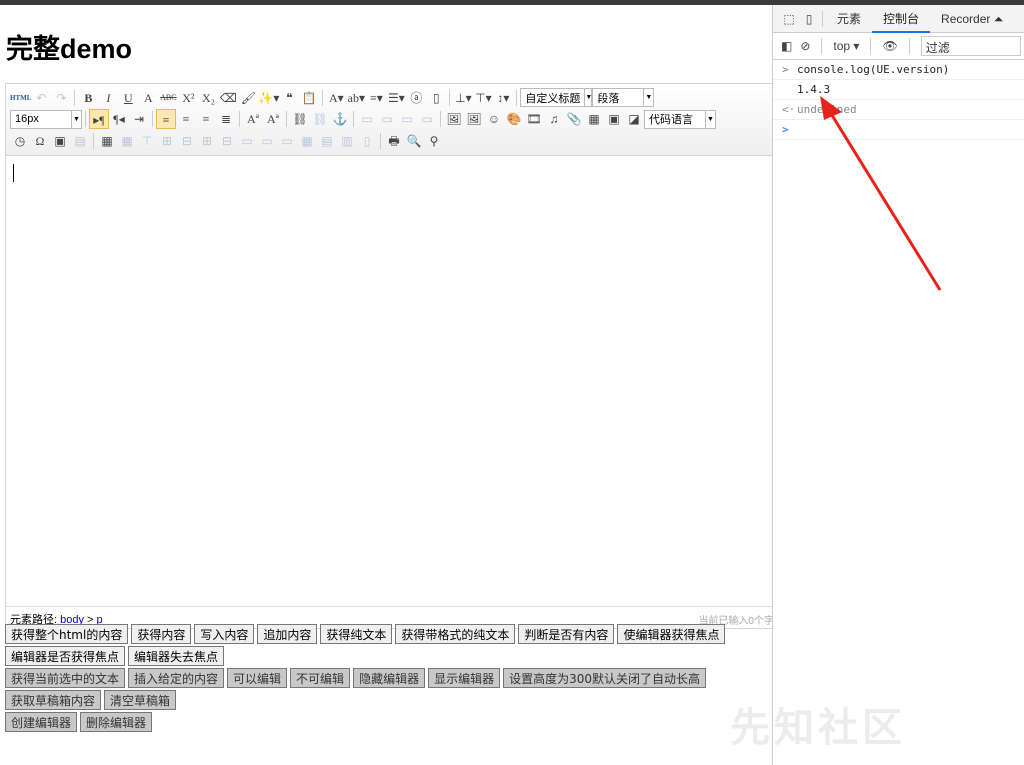 This screenshot has height=765, width=1024. Describe the element at coordinates (147, 141) in the screenshot. I see `paragraphbeforetable-icon: ⊤` at that location.